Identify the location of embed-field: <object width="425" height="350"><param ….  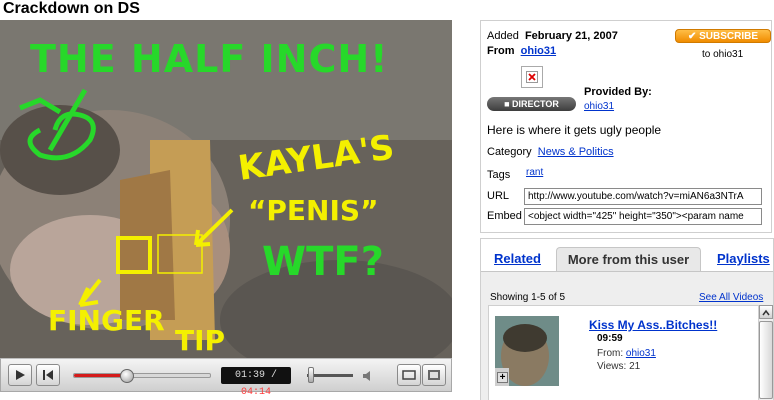
(643, 216).